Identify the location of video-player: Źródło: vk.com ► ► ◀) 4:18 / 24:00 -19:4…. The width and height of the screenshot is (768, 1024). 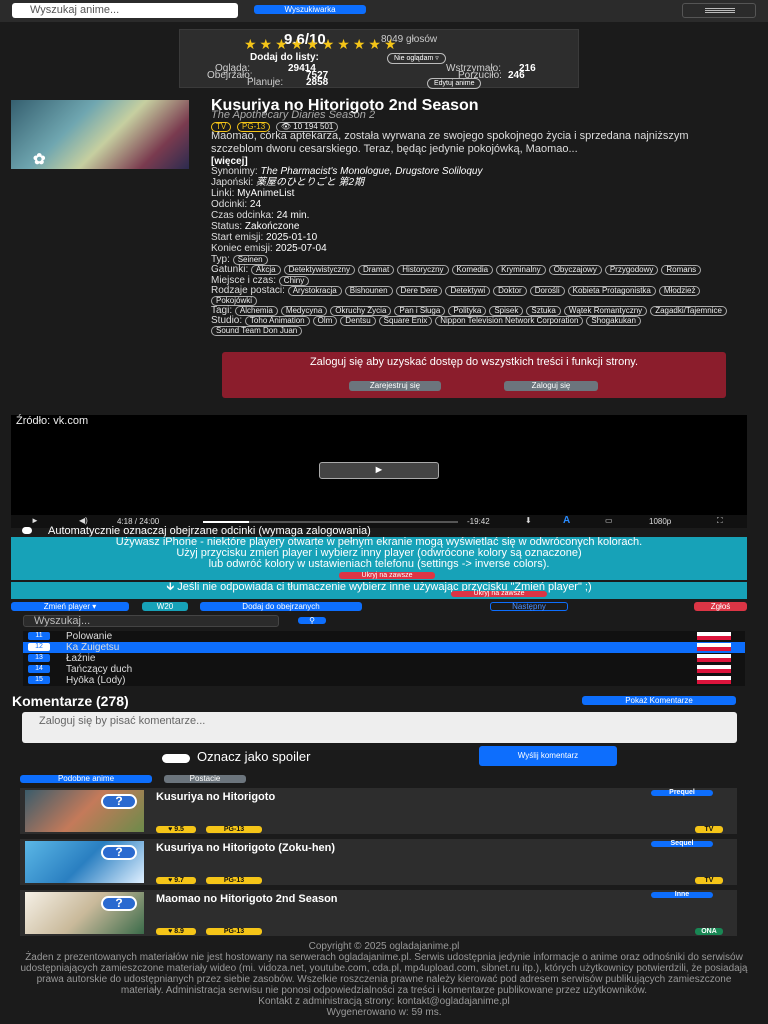
(379, 471).